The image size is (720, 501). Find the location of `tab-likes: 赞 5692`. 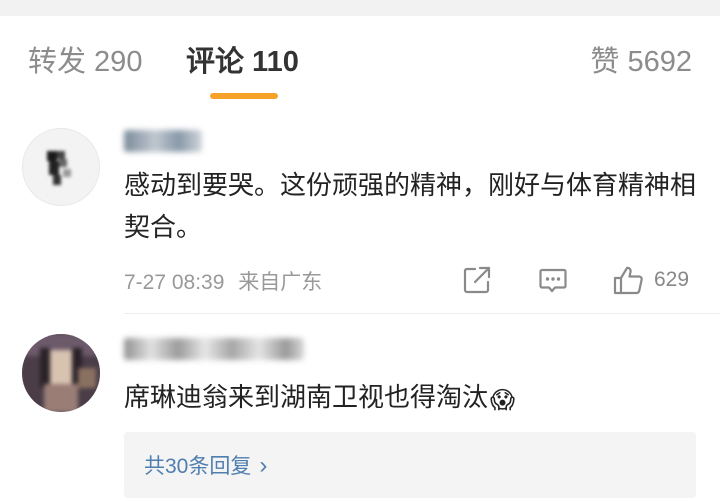

tab-likes: 赞 5692 is located at coordinates (641, 62).